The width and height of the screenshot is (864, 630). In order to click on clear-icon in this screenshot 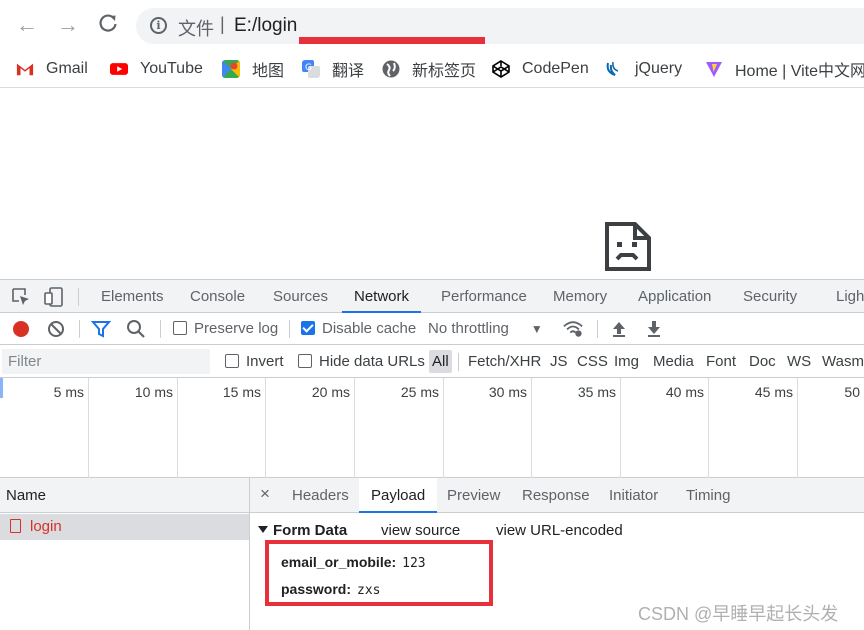, I will do `click(56, 329)`.